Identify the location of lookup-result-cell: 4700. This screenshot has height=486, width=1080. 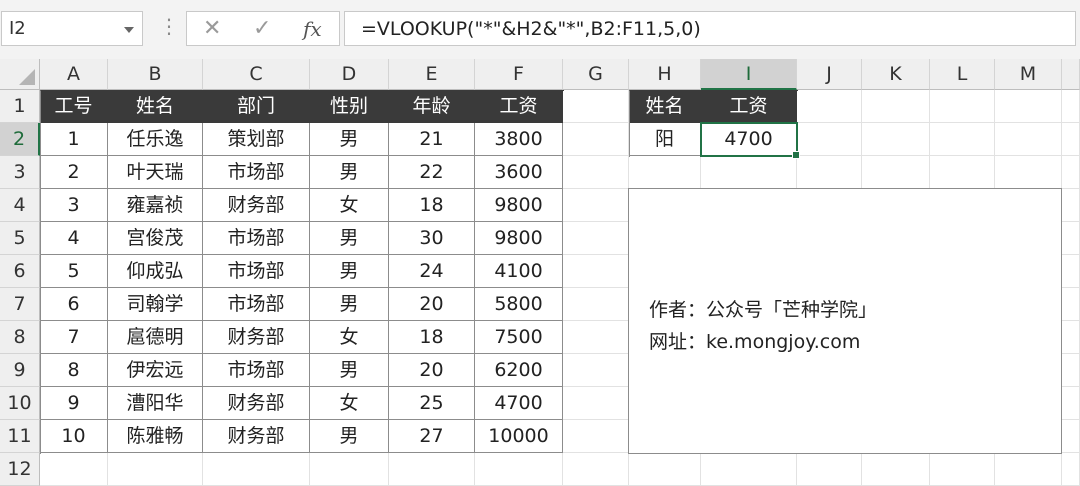
(749, 139).